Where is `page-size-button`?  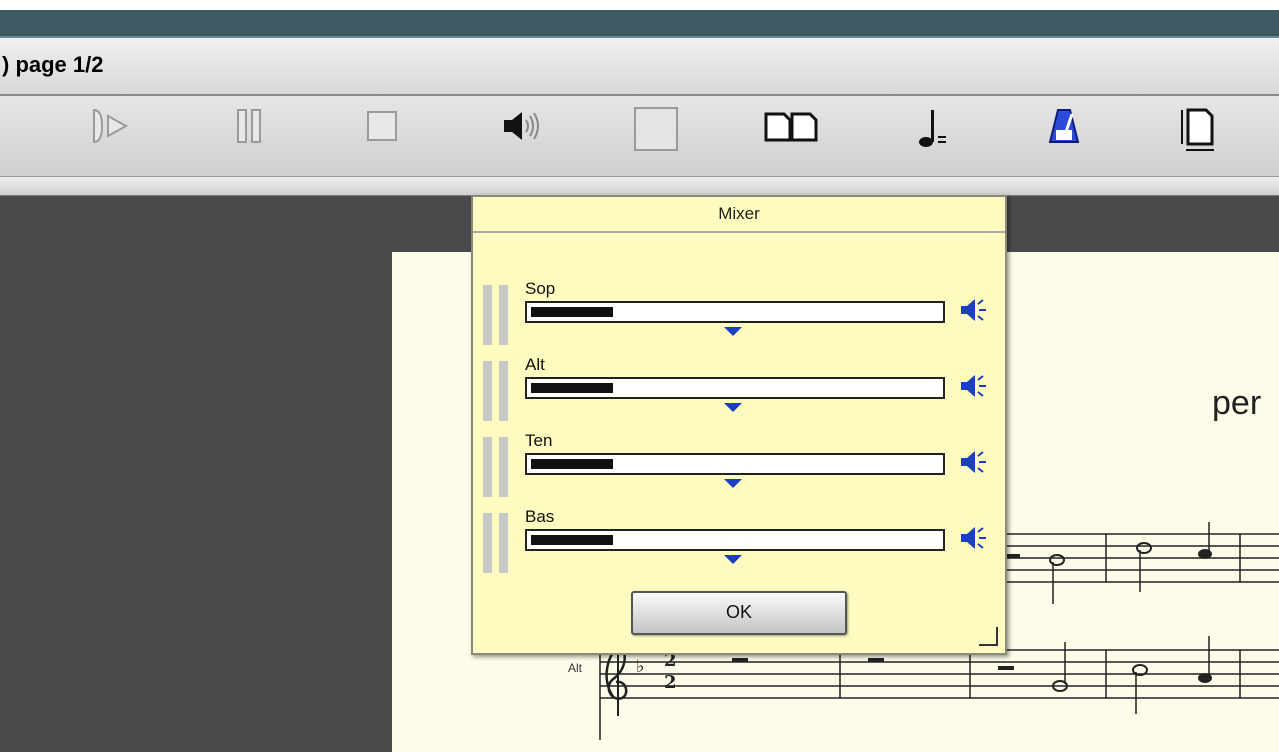 page-size-button is located at coordinates (1198, 135).